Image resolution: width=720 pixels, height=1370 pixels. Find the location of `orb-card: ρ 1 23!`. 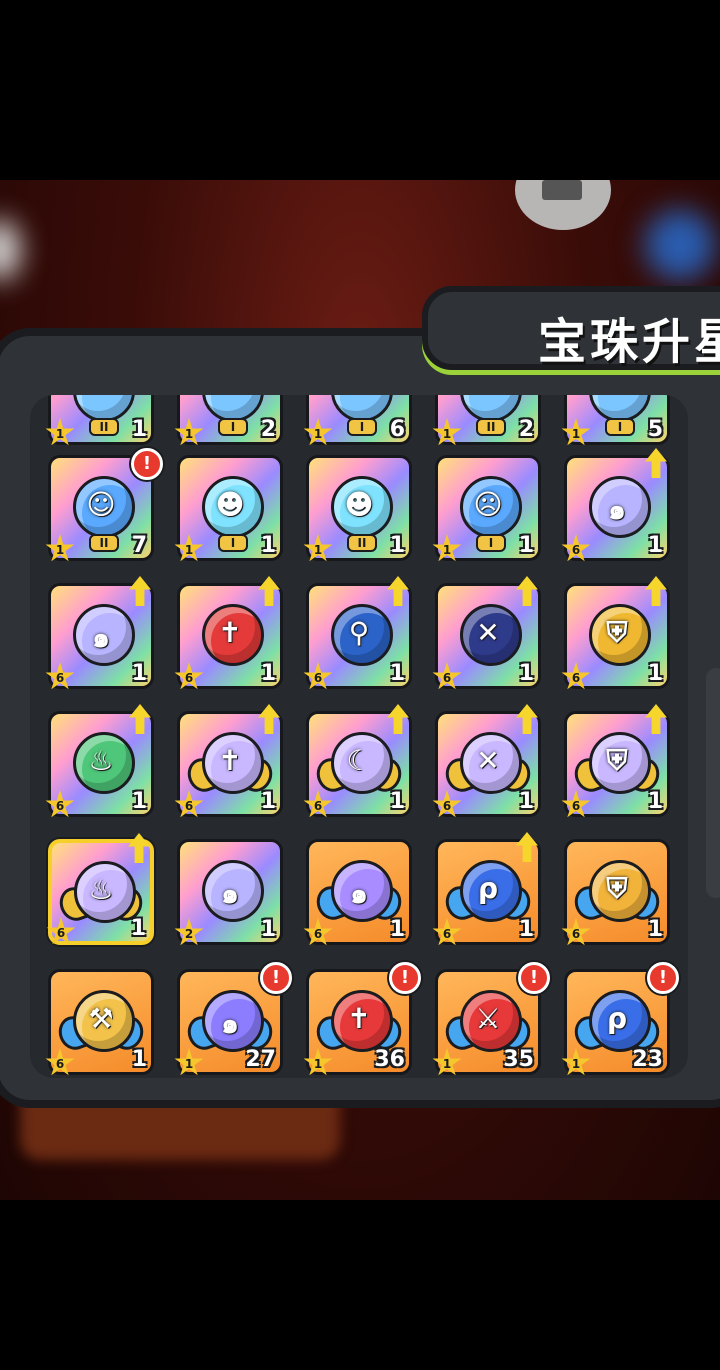

orb-card: ρ 1 23! is located at coordinates (620, 1019).